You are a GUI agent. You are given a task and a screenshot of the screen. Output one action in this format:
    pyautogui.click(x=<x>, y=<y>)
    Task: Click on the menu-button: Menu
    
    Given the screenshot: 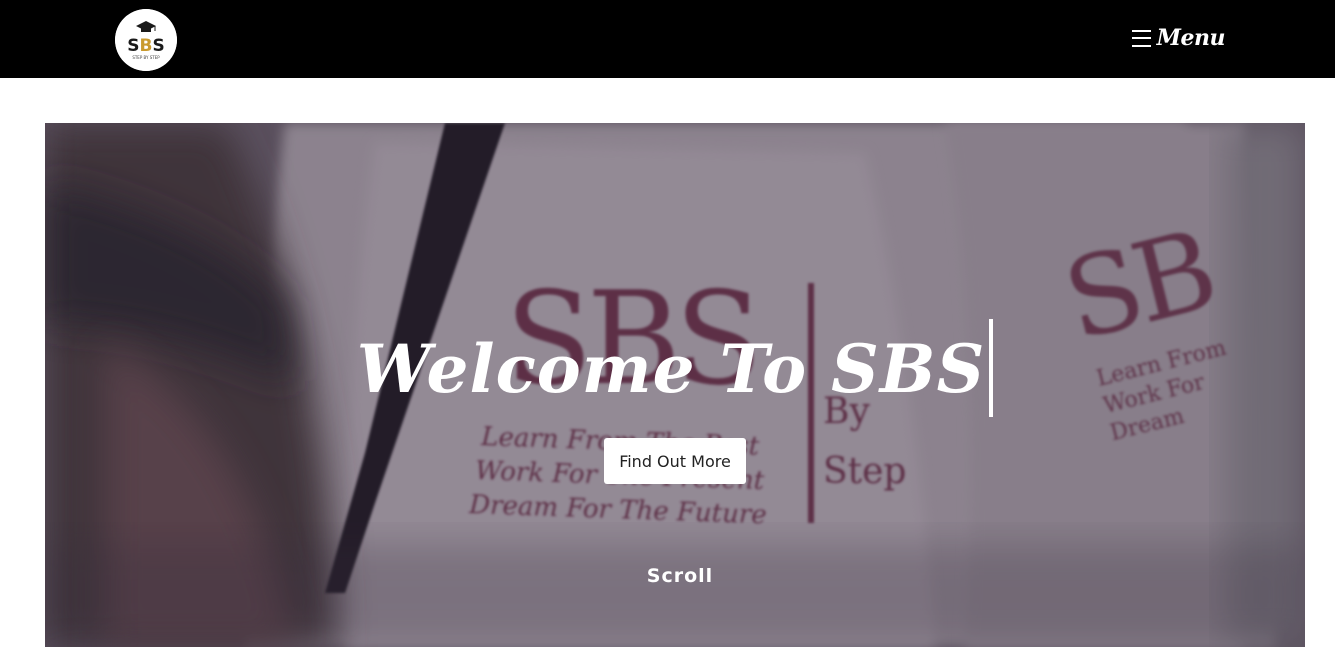 What is the action you would take?
    pyautogui.click(x=1178, y=38)
    